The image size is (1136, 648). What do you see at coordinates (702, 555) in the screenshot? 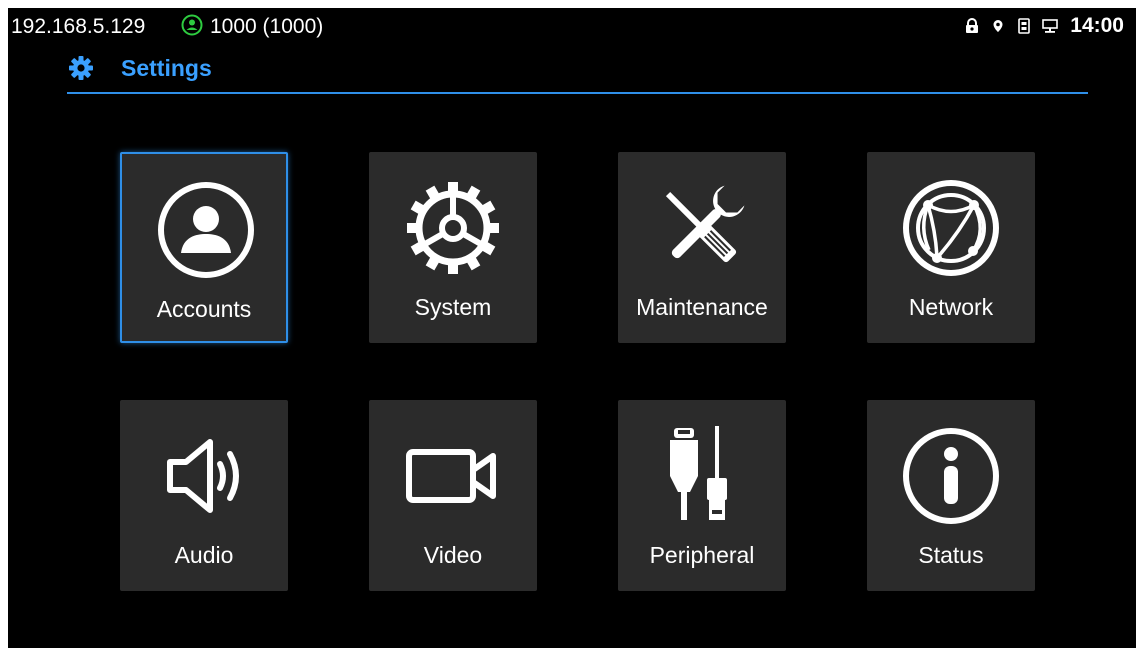
I see `tile-label: Peripheral` at bounding box center [702, 555].